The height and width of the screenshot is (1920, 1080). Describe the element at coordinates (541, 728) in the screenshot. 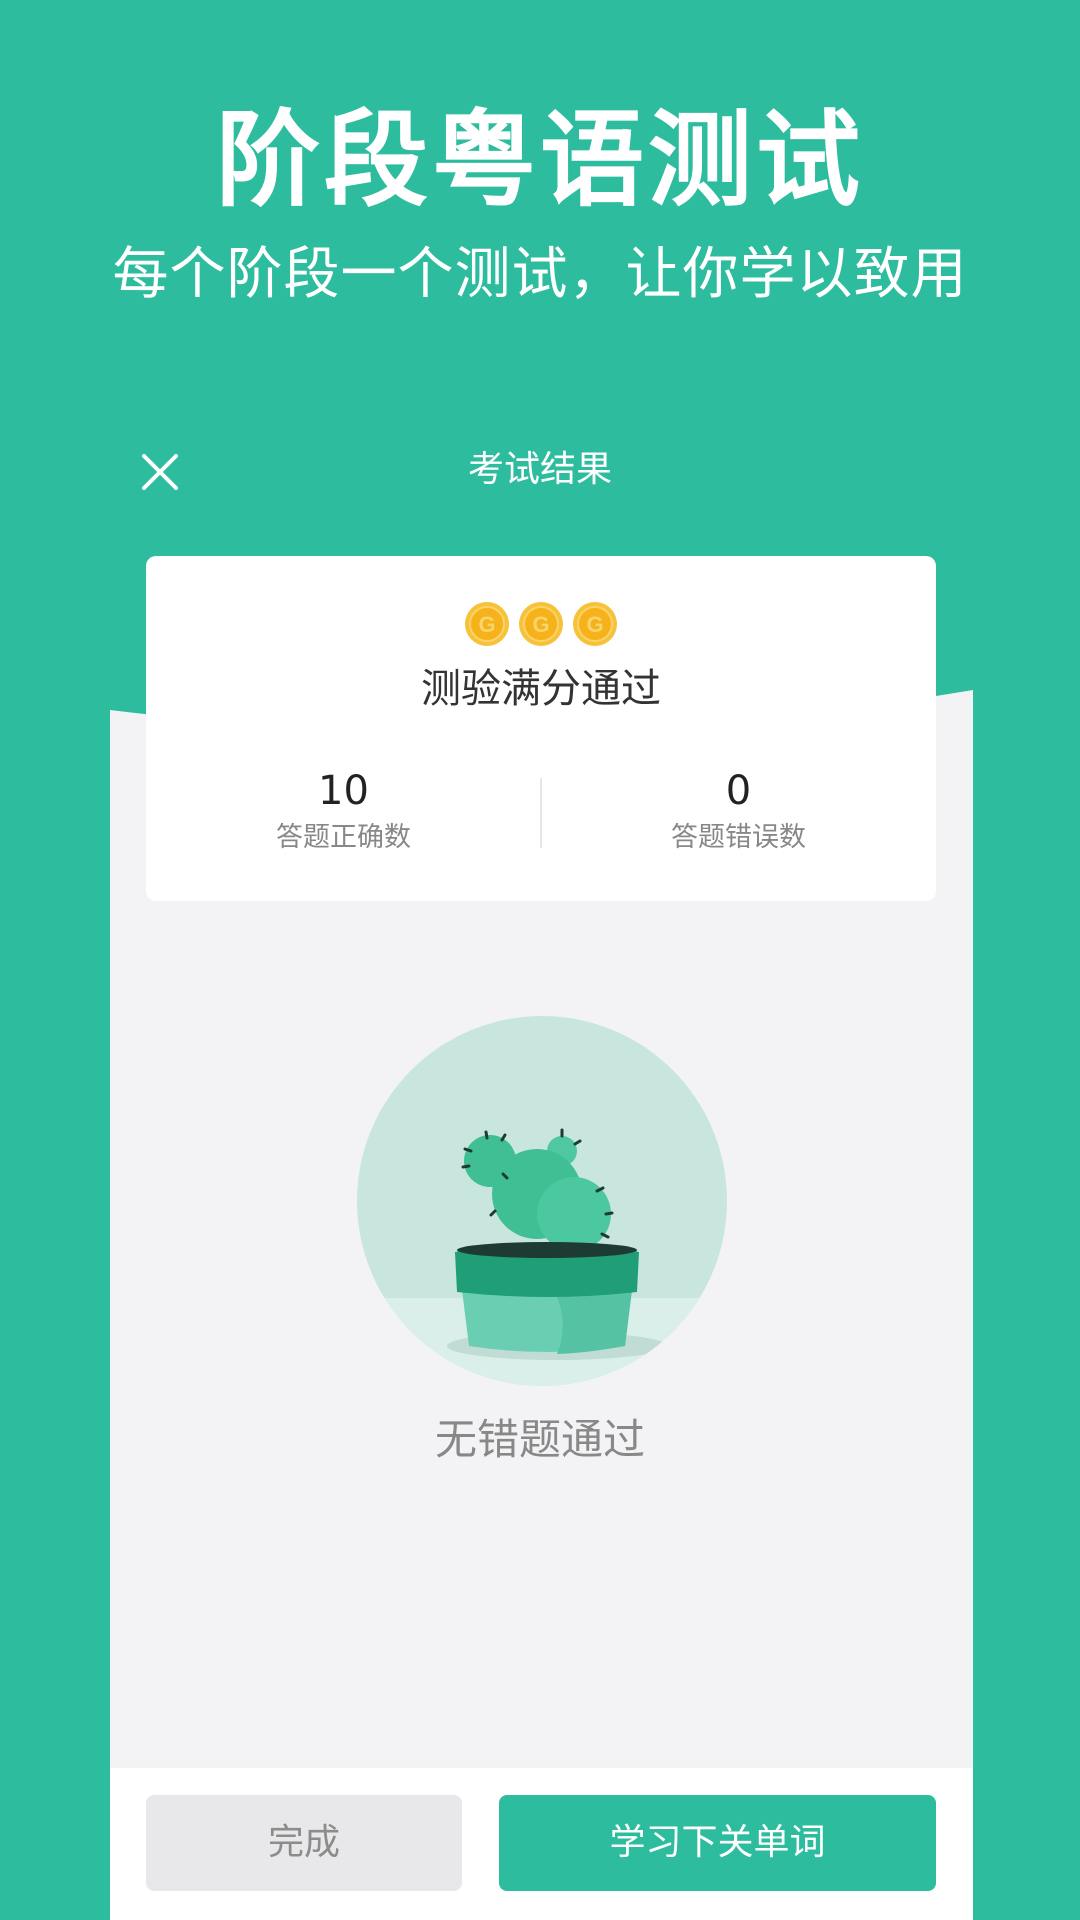

I see `result-card: G G G 测验满分通过 10 答题正确数 0 答题错误数` at that location.